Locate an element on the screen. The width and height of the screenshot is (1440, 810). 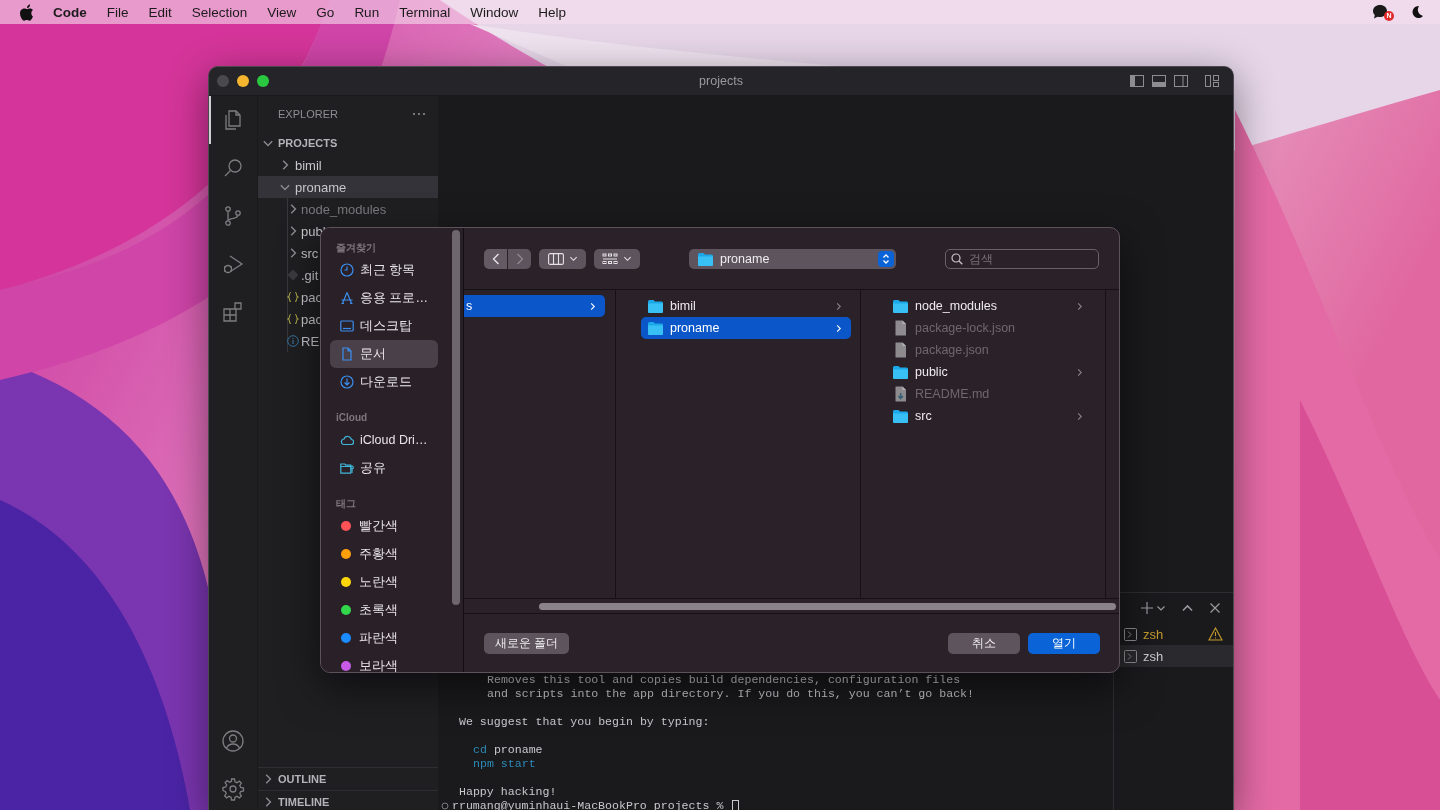
section-heading: 태그 is located at coordinates (346, 504).